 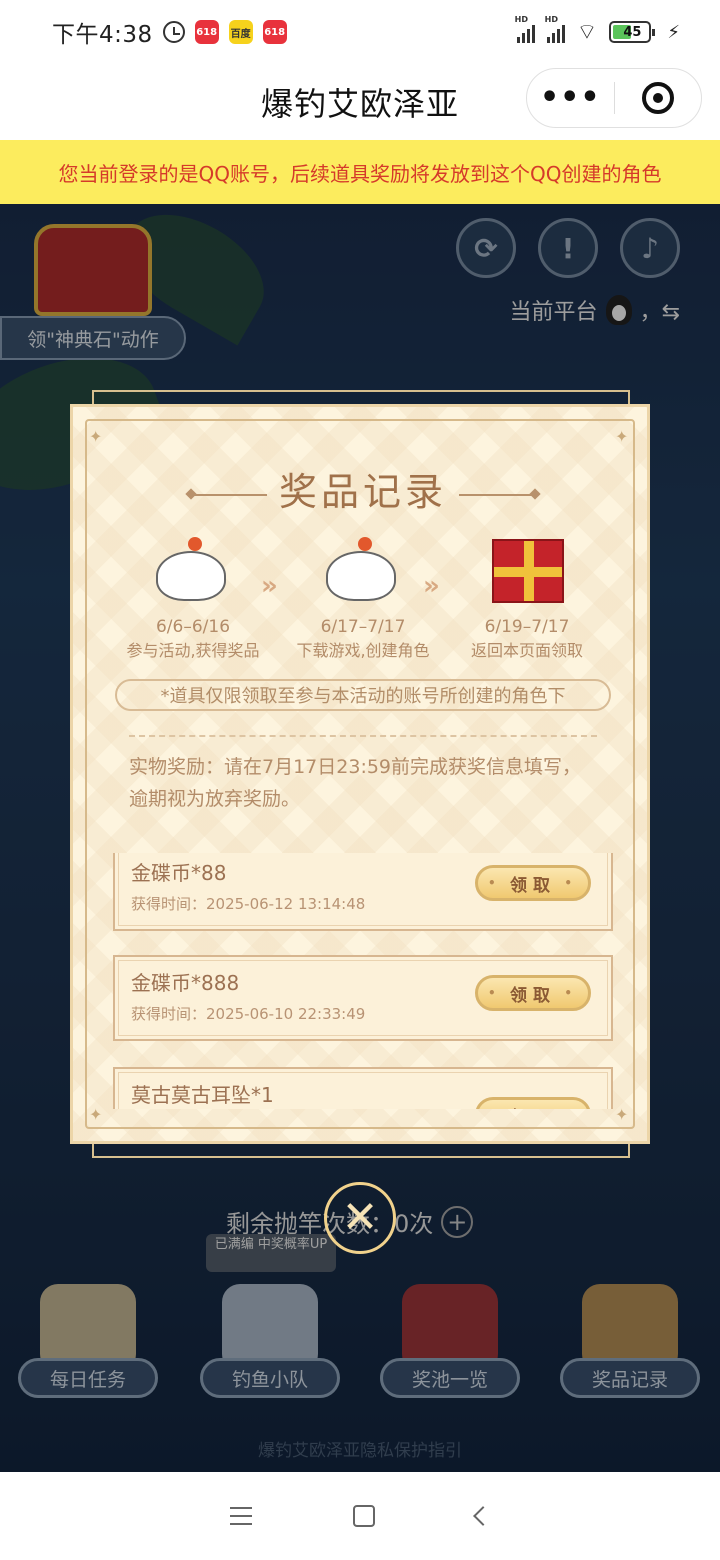 I want to click on app-618-icon-2: 618, so click(x=274, y=32).